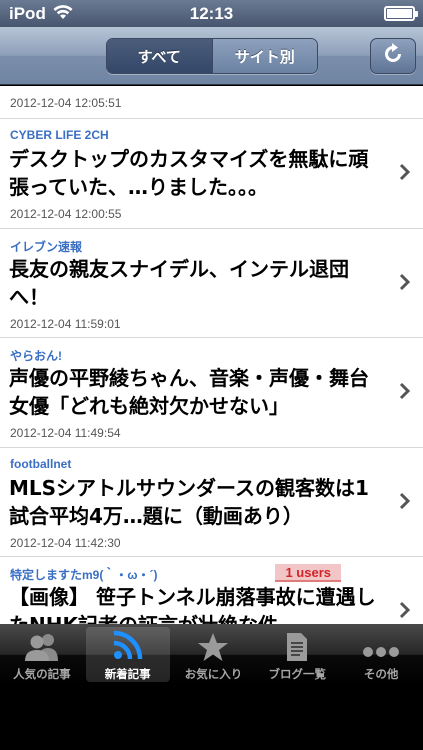 This screenshot has width=423, height=750. I want to click on tab-favorites: お気に入り, so click(214, 654).